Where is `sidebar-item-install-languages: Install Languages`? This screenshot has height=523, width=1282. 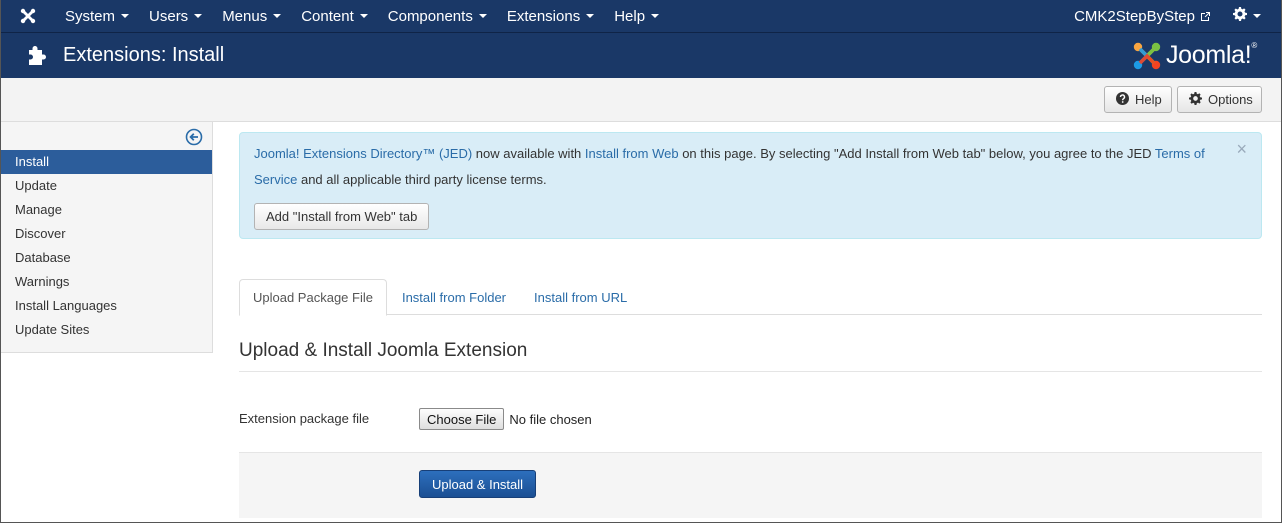 sidebar-item-install-languages: Install Languages is located at coordinates (106, 306).